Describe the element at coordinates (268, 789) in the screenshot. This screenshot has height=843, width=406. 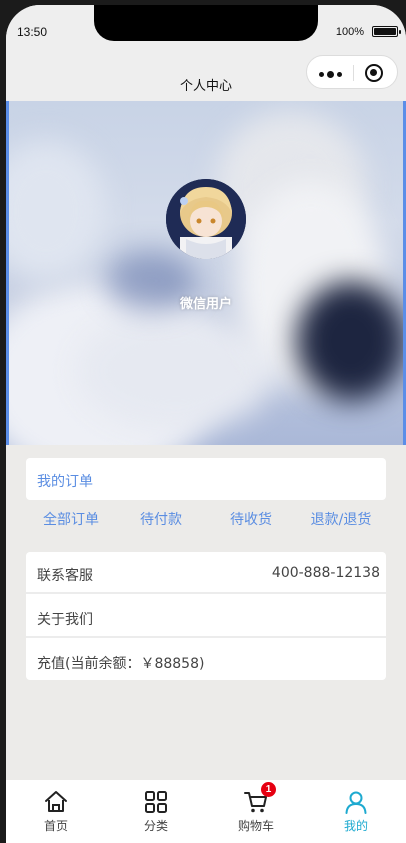
I see `cart-badge: 1` at that location.